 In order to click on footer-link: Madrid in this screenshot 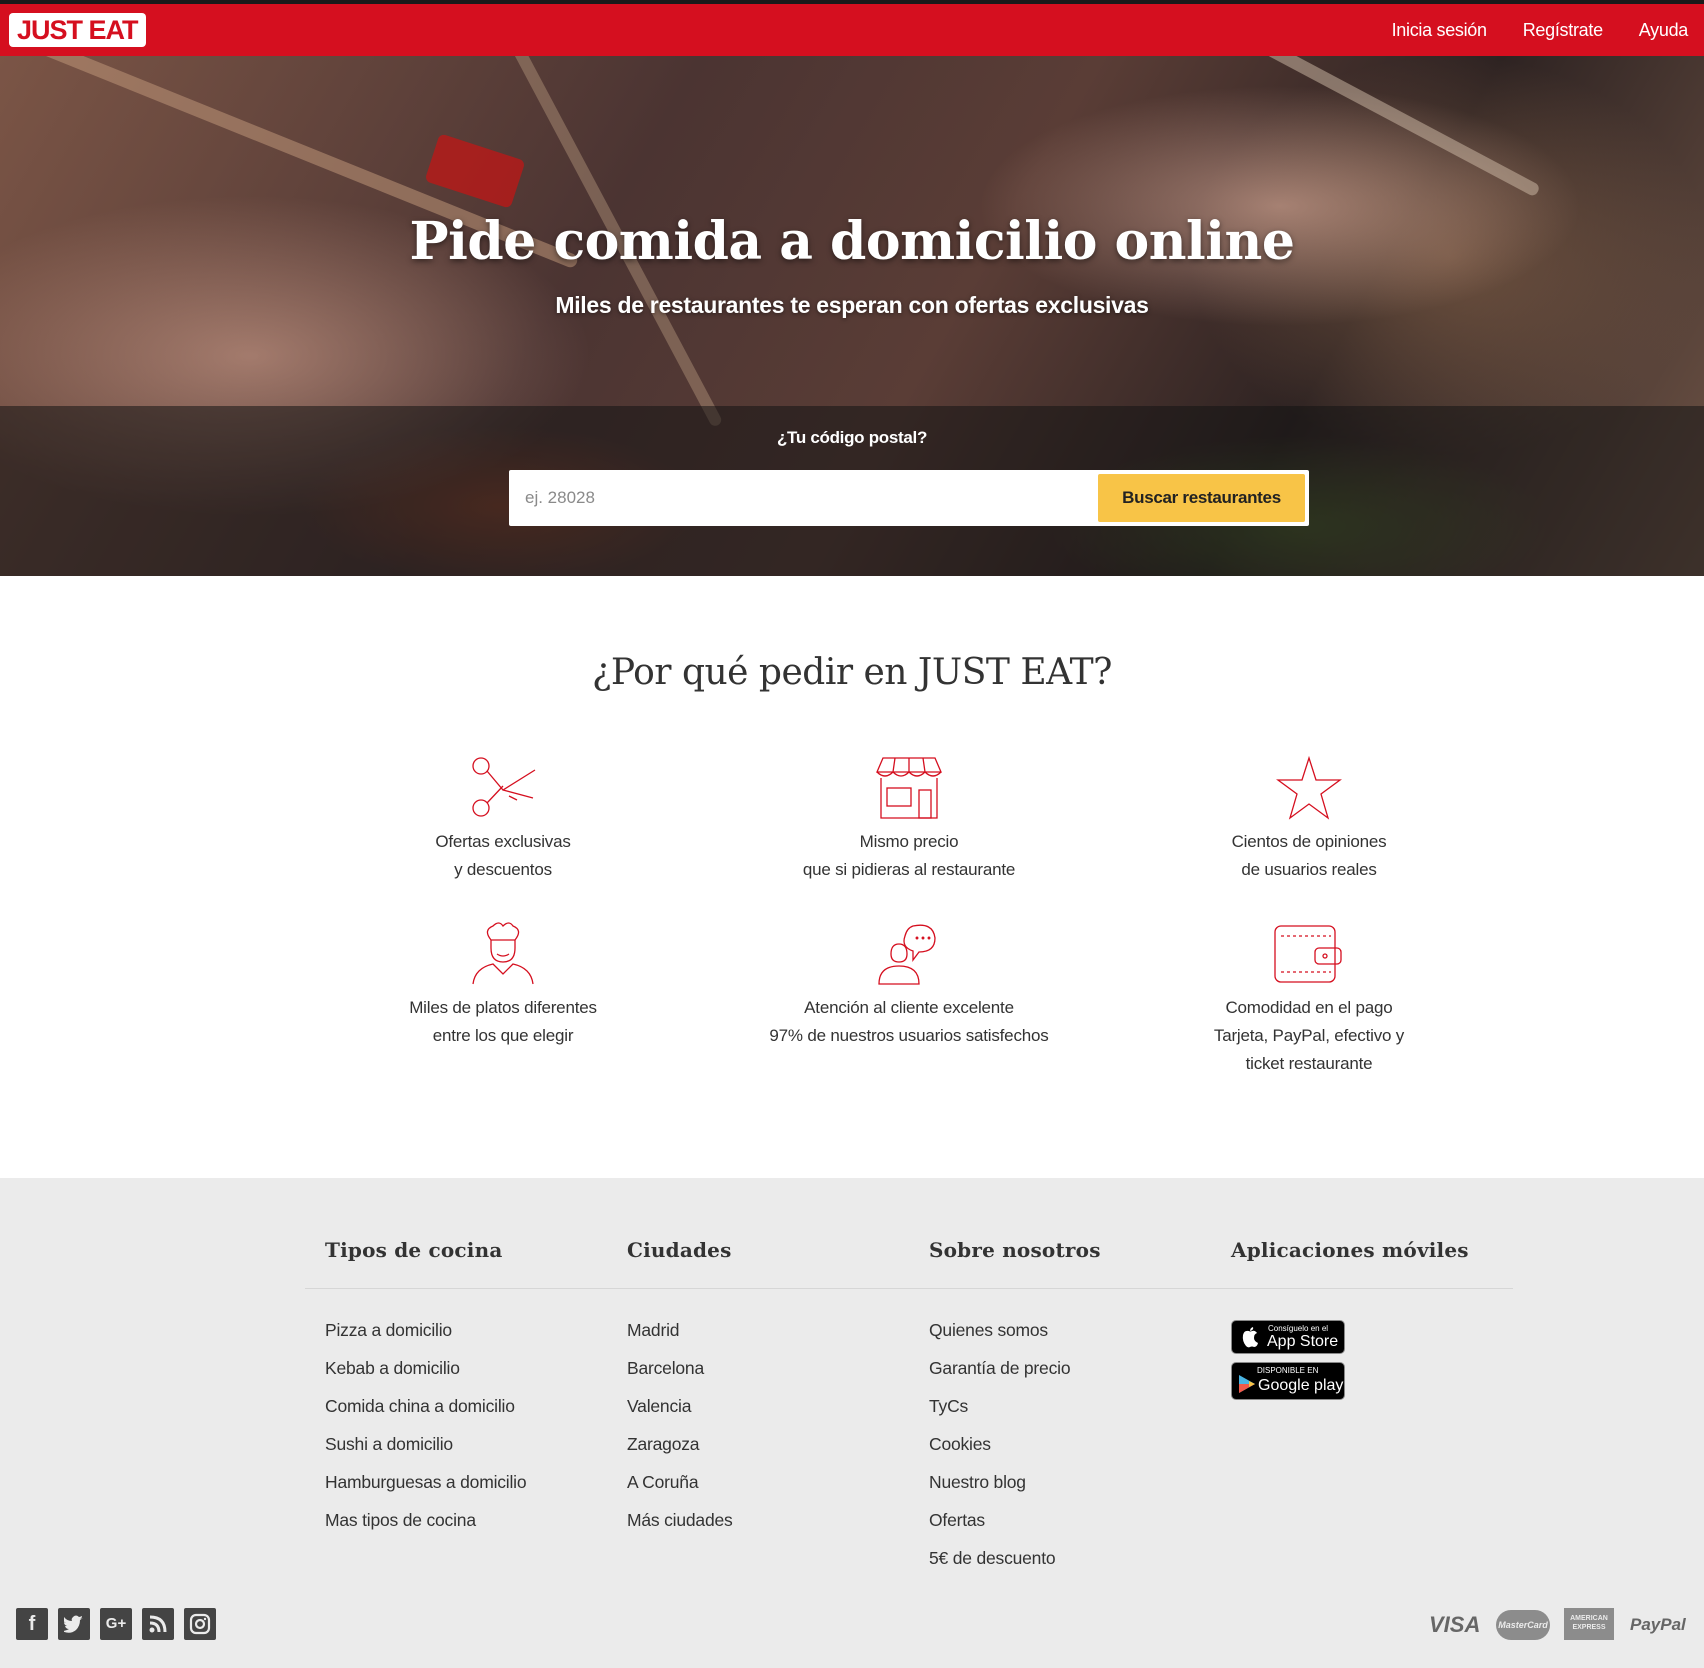, I will do `click(680, 1339)`.